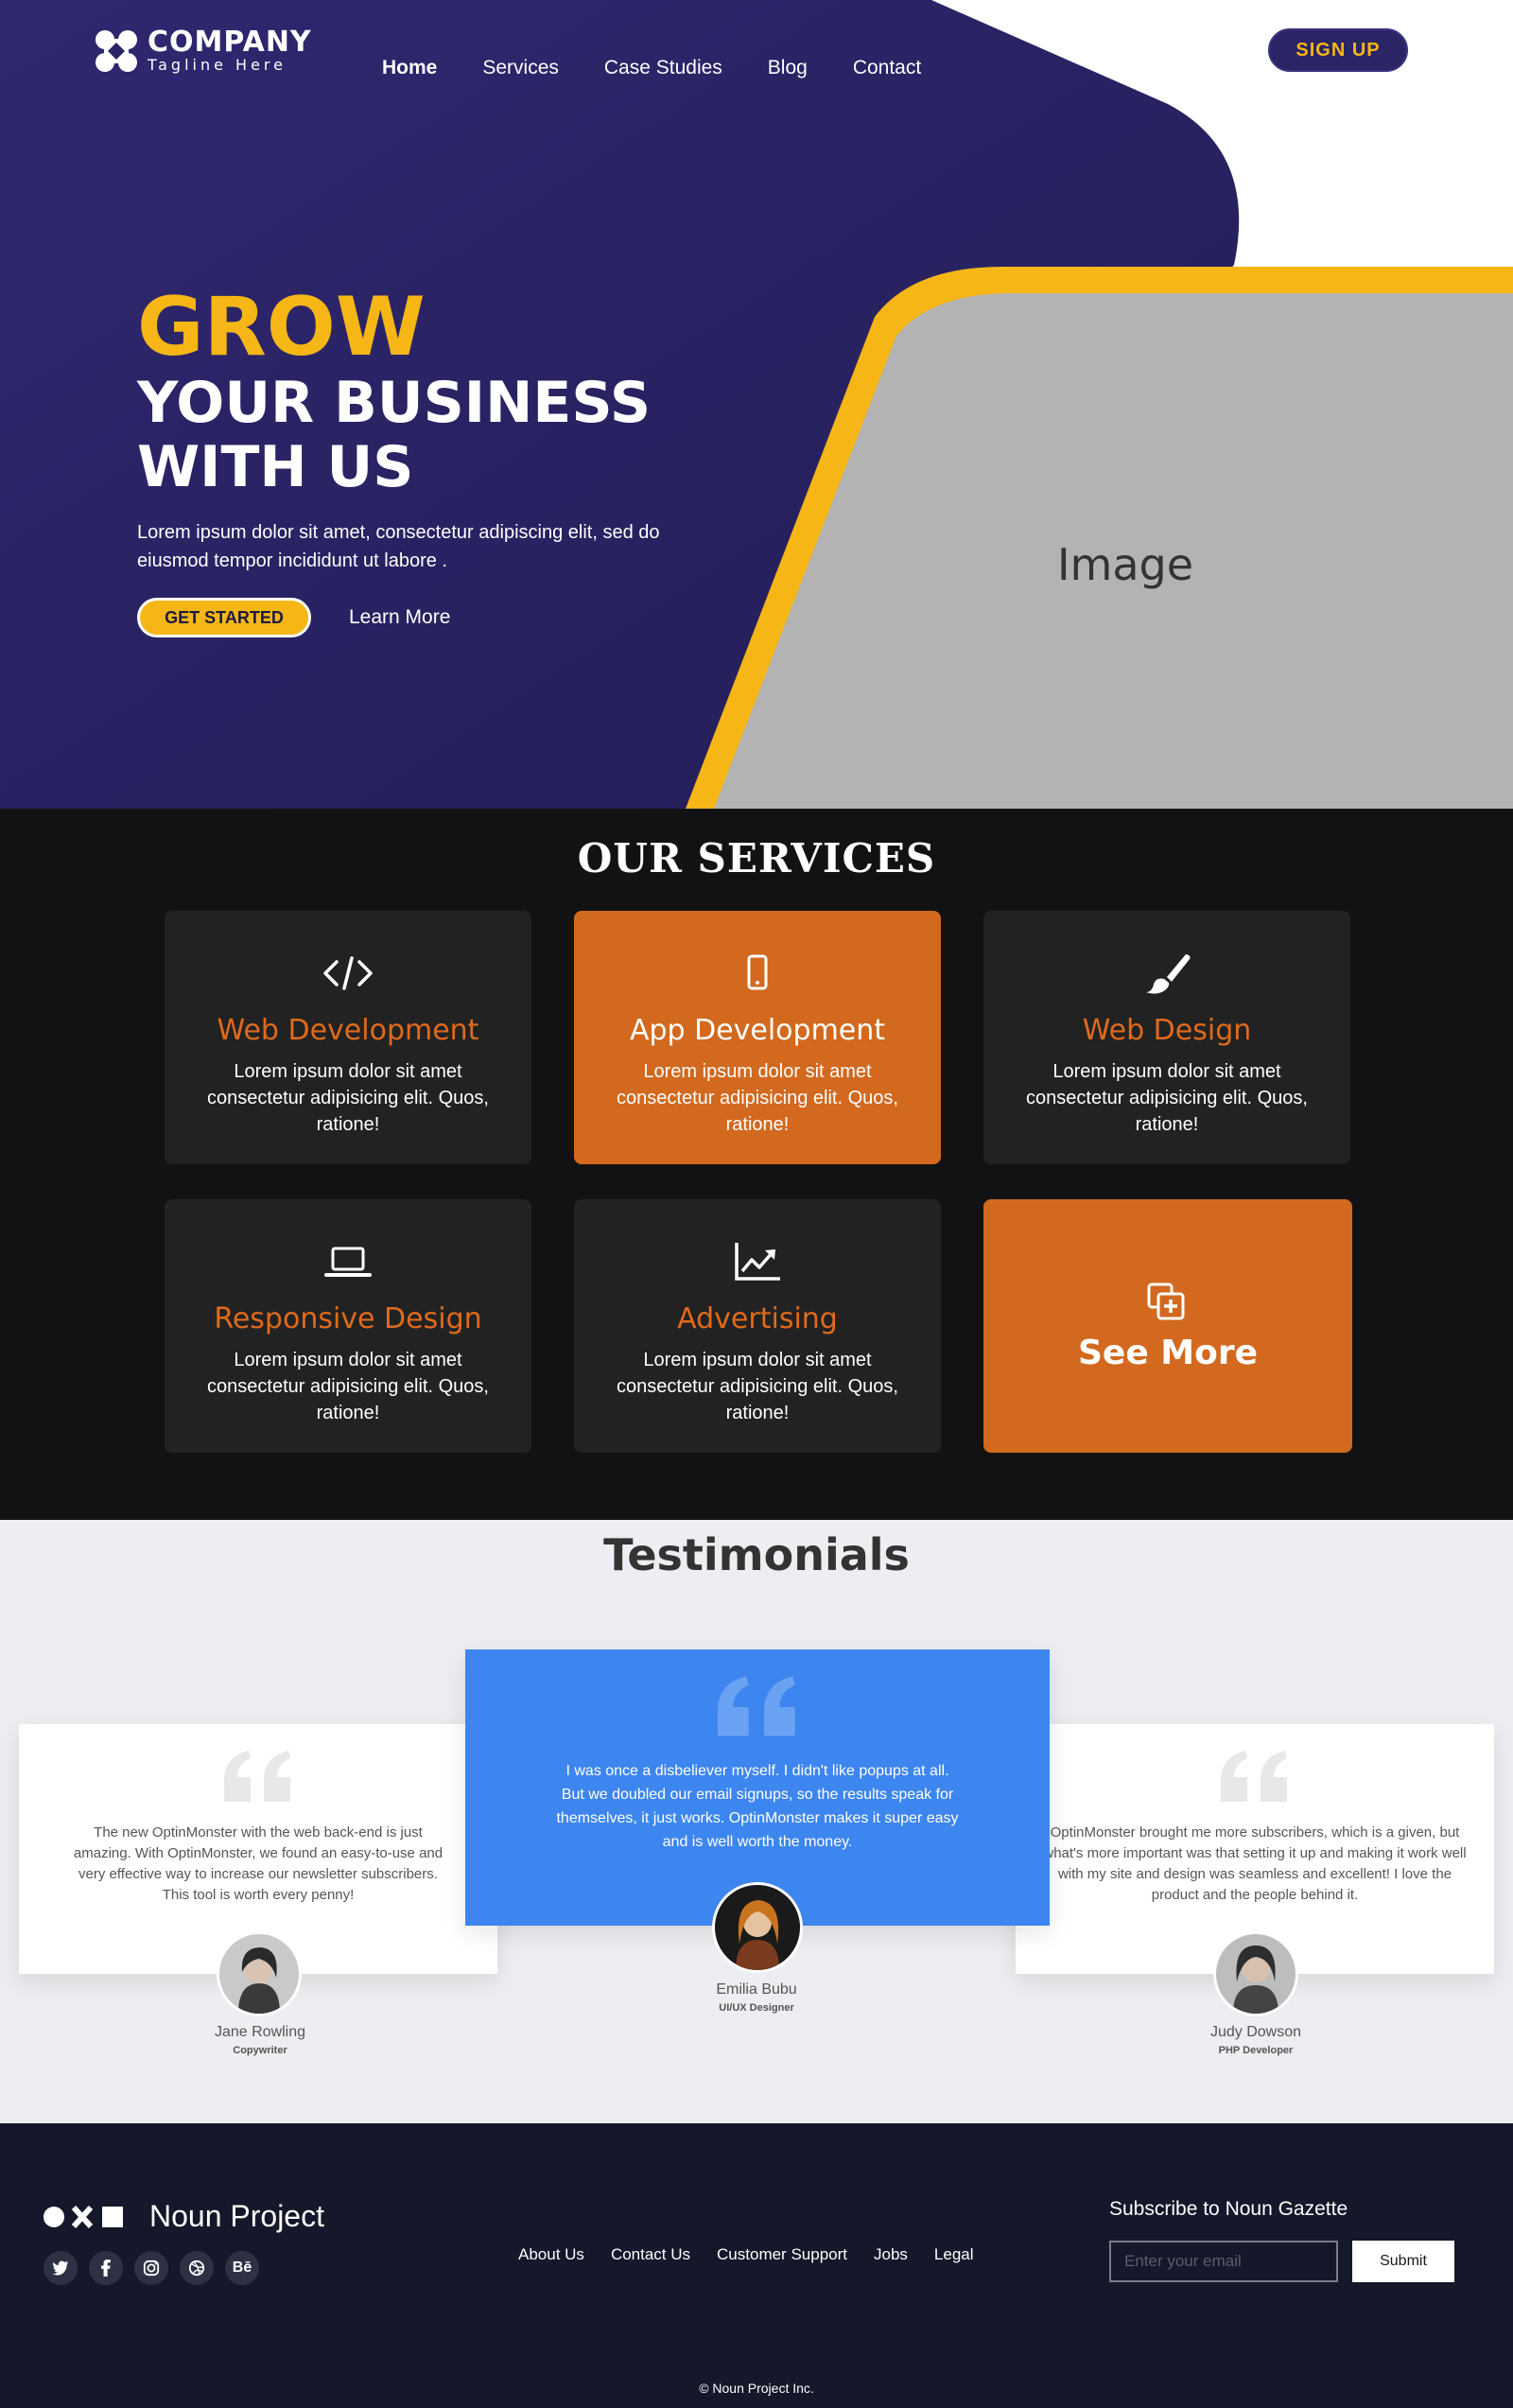  Describe the element at coordinates (1168, 1326) in the screenshot. I see `see-more-card: See More` at that location.